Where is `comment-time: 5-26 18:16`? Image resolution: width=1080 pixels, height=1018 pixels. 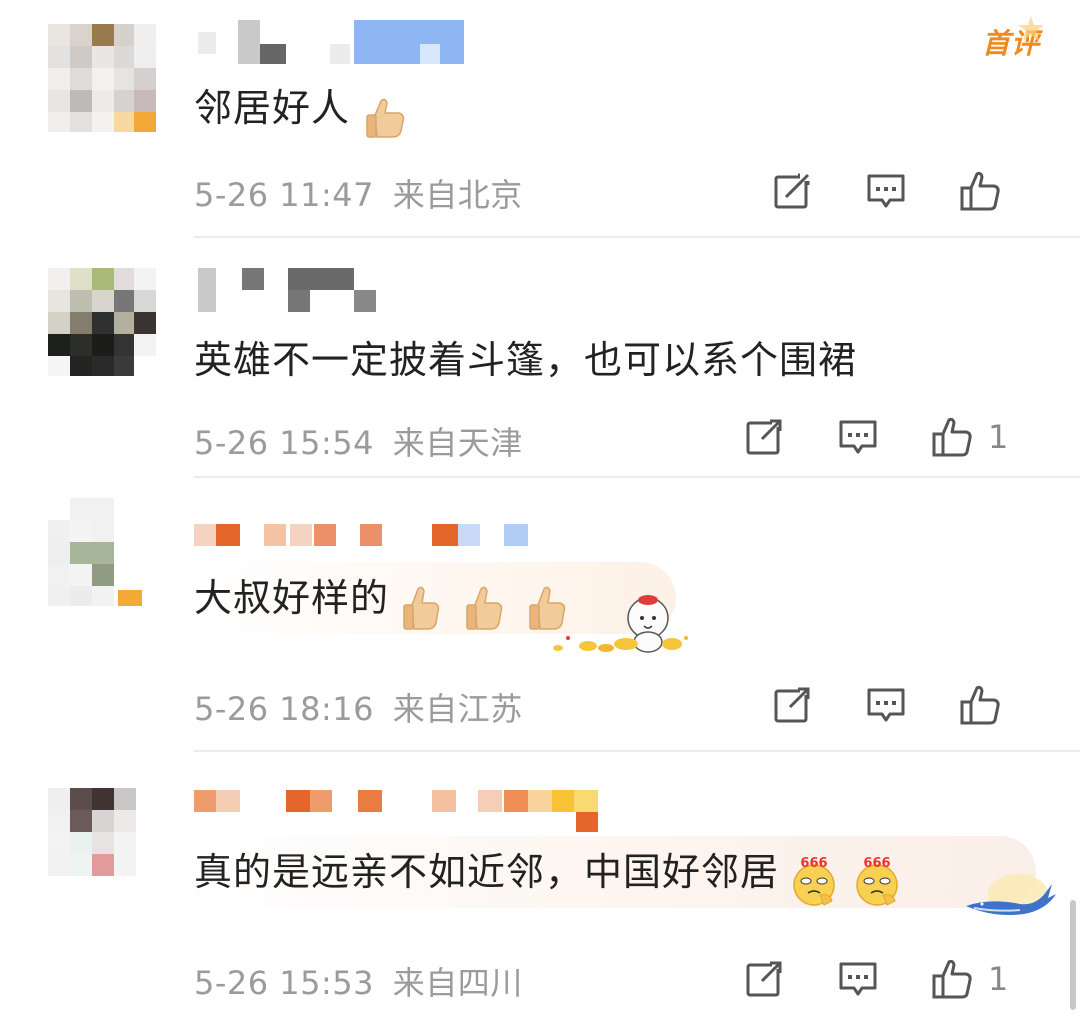 comment-time: 5-26 18:16 is located at coordinates (284, 709).